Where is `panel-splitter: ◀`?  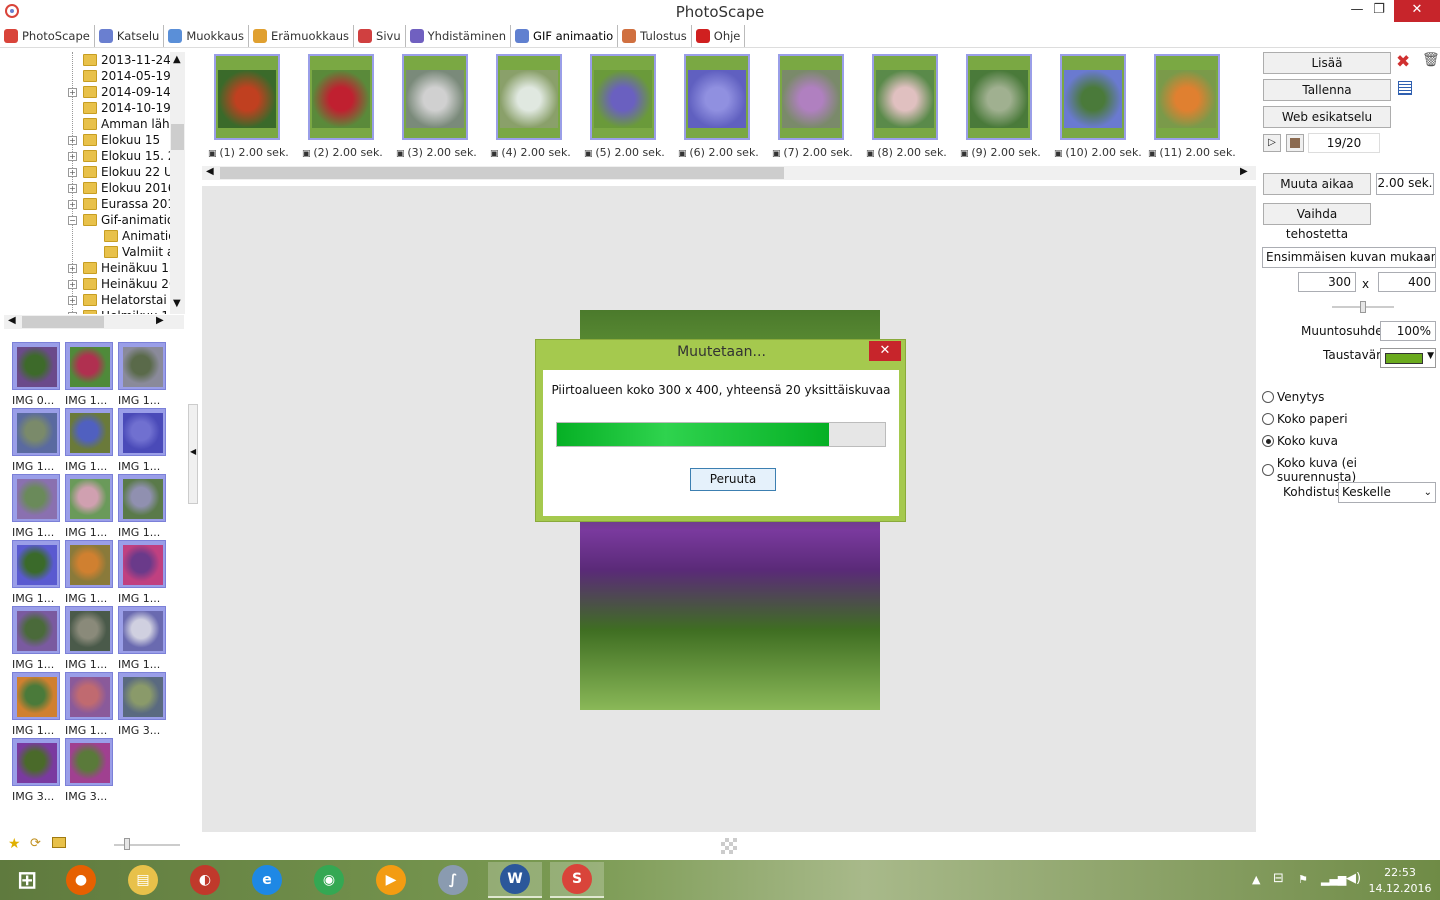 panel-splitter: ◀ is located at coordinates (193, 454).